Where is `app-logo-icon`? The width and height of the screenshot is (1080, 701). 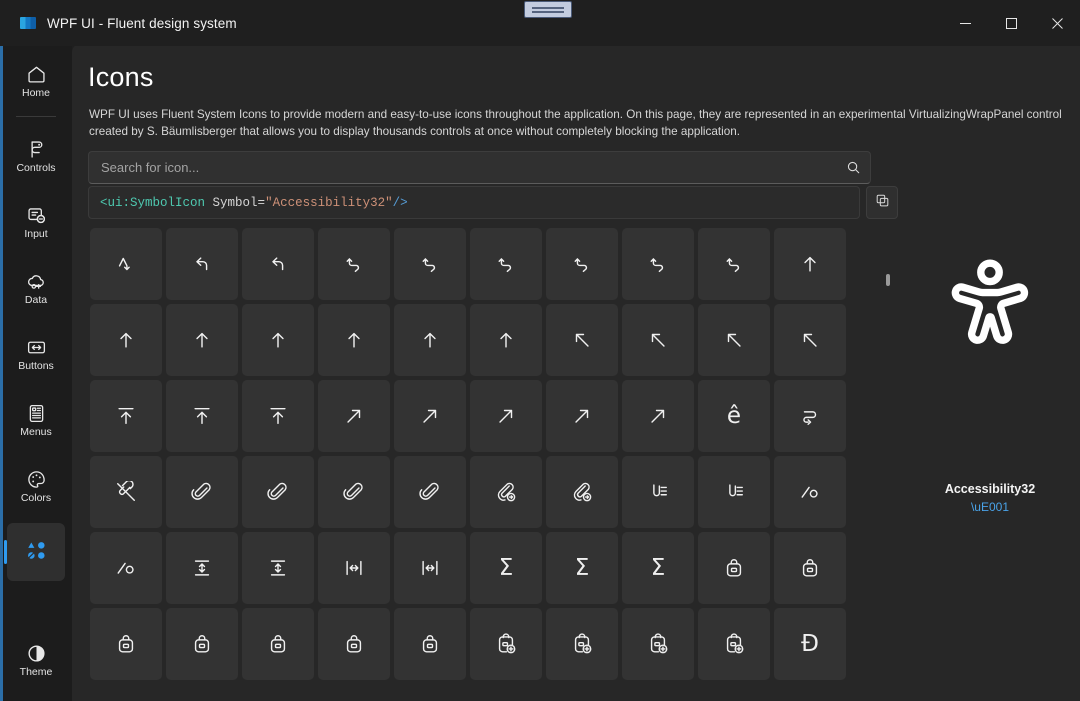 app-logo-icon is located at coordinates (28, 23).